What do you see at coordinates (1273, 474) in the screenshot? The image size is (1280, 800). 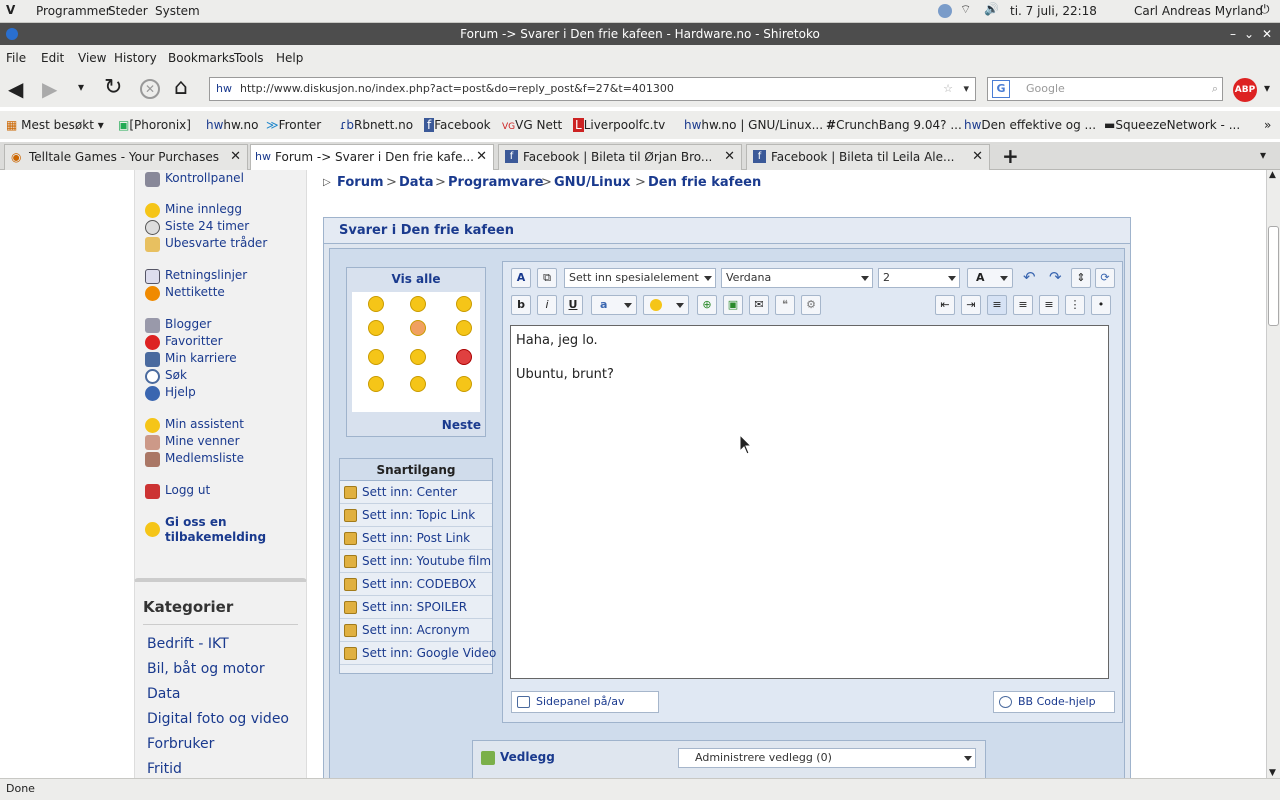 I see `page-scrollbar: ▲ ▼` at bounding box center [1273, 474].